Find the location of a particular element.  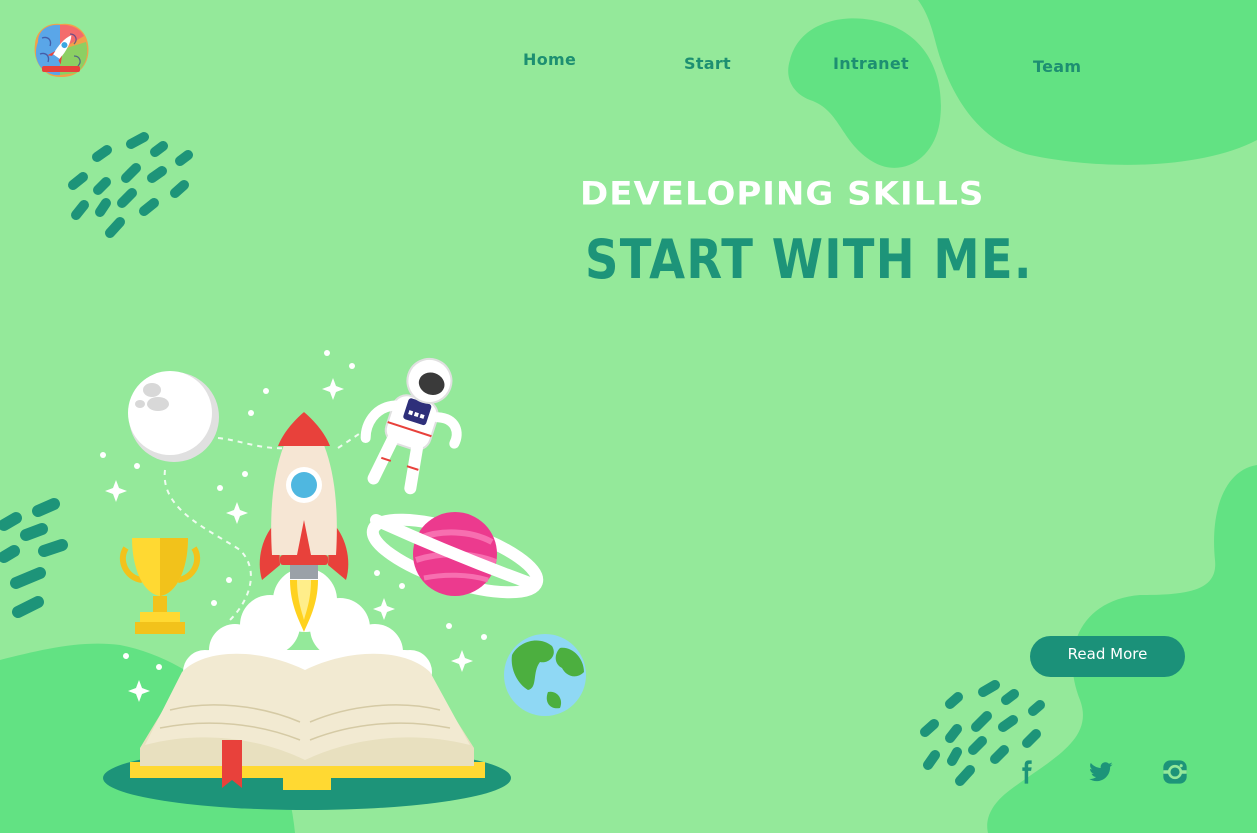

instagram-icon is located at coordinates (1175, 772).